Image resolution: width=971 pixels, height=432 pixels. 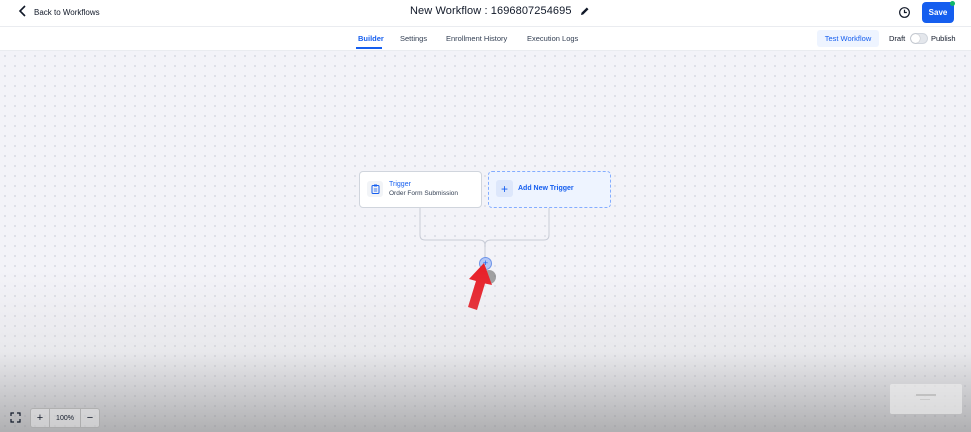 What do you see at coordinates (943, 38) in the screenshot?
I see `publish-label: Publish` at bounding box center [943, 38].